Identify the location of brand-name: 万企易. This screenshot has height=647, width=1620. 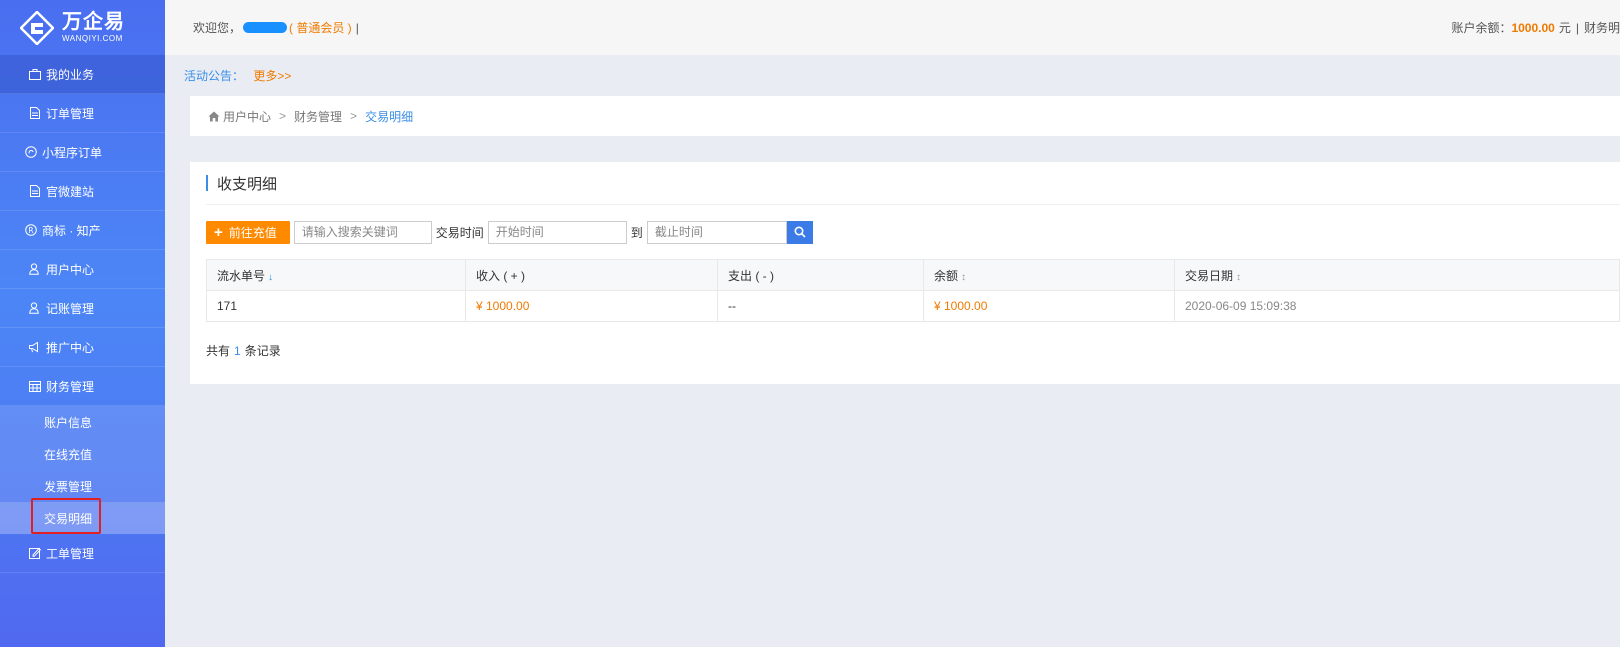
(93, 22).